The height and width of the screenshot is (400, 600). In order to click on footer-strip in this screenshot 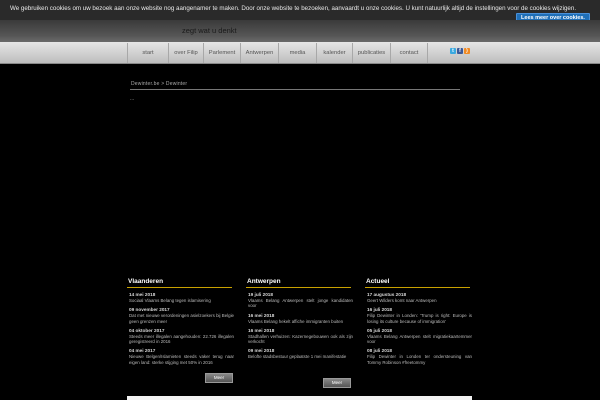, I will do `click(299, 398)`.